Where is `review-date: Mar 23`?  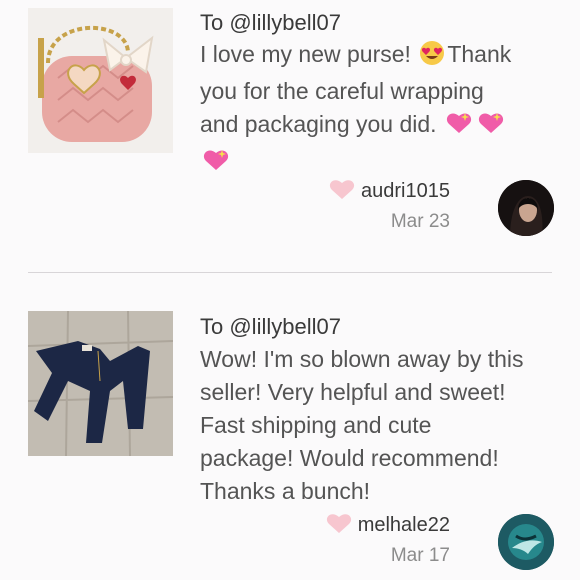
review-date: Mar 23 is located at coordinates (420, 221).